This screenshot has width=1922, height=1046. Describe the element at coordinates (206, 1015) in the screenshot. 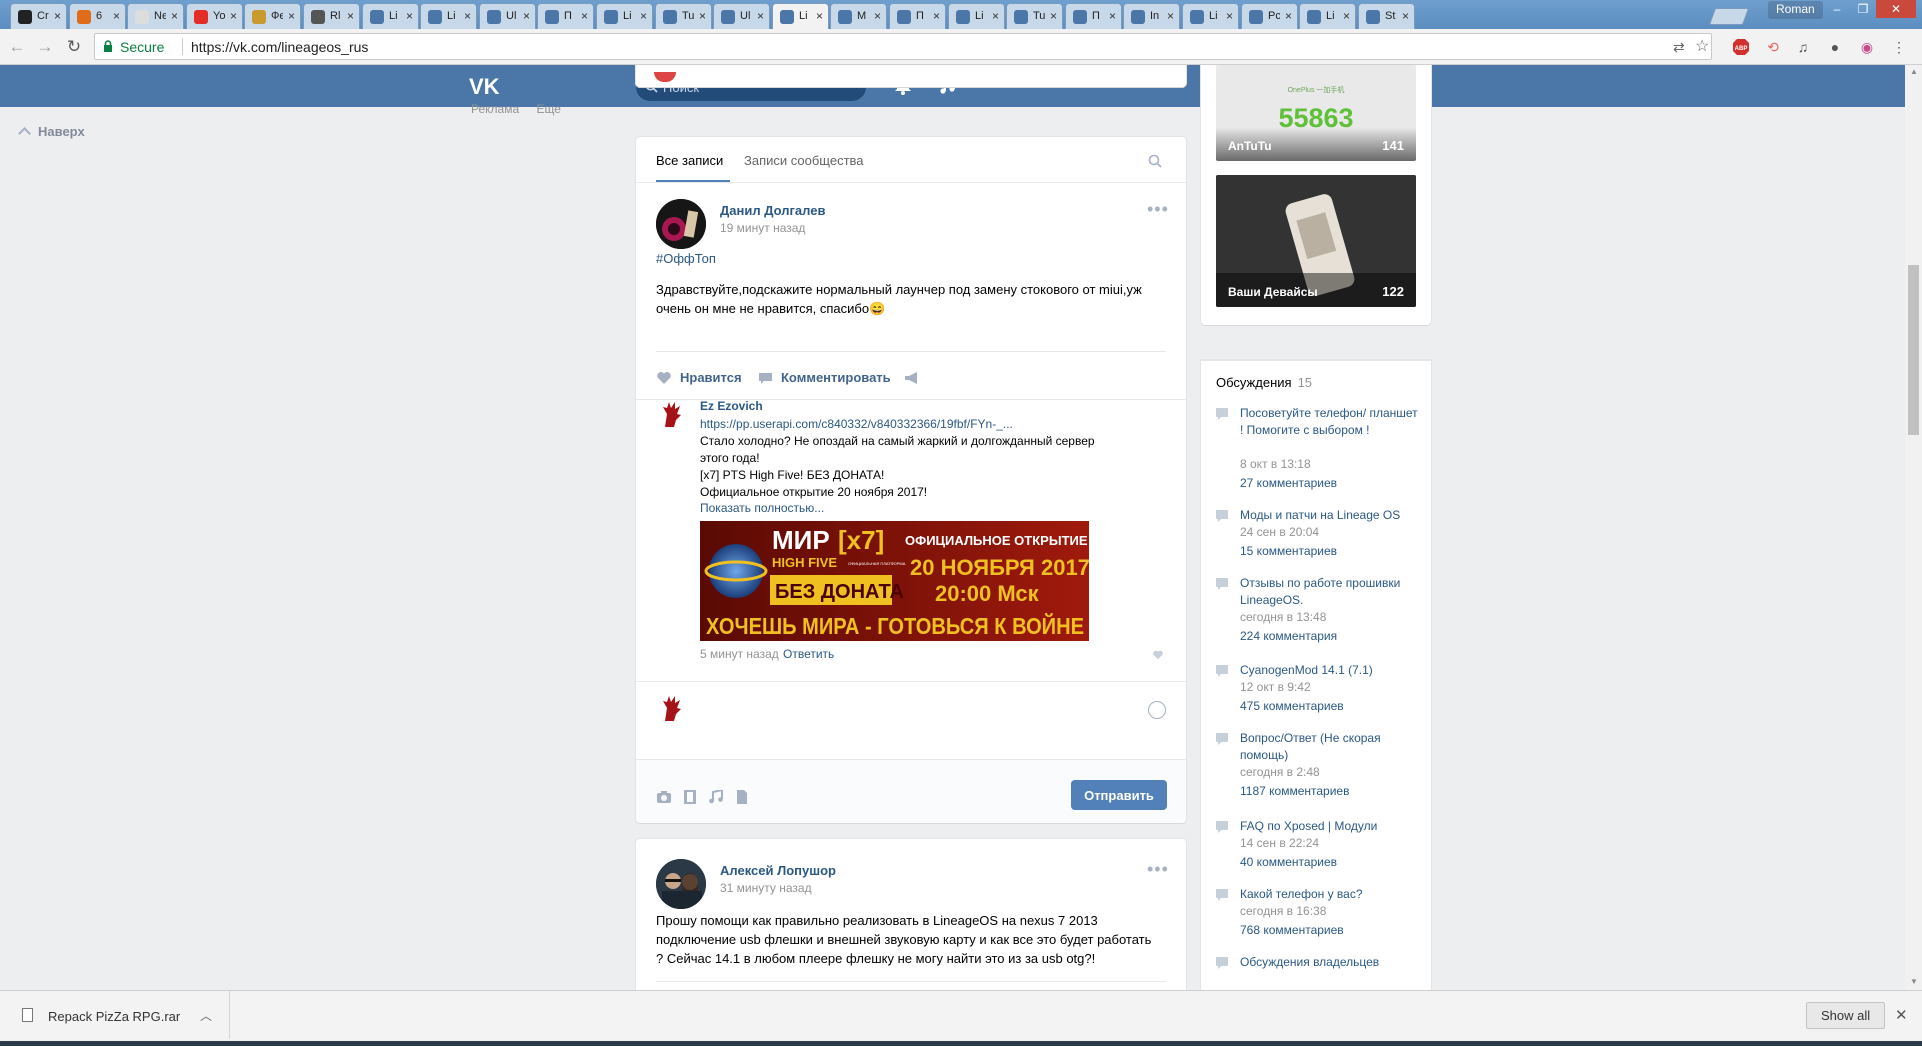

I see `chevron-up-icon: ︿` at that location.